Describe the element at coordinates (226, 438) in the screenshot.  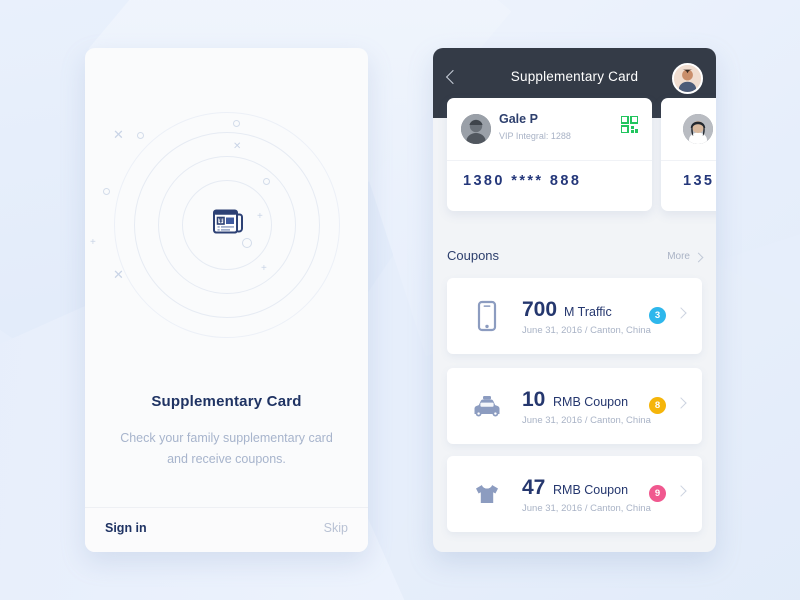
I see `subtitle-line-1: Check your family supplementary card` at that location.